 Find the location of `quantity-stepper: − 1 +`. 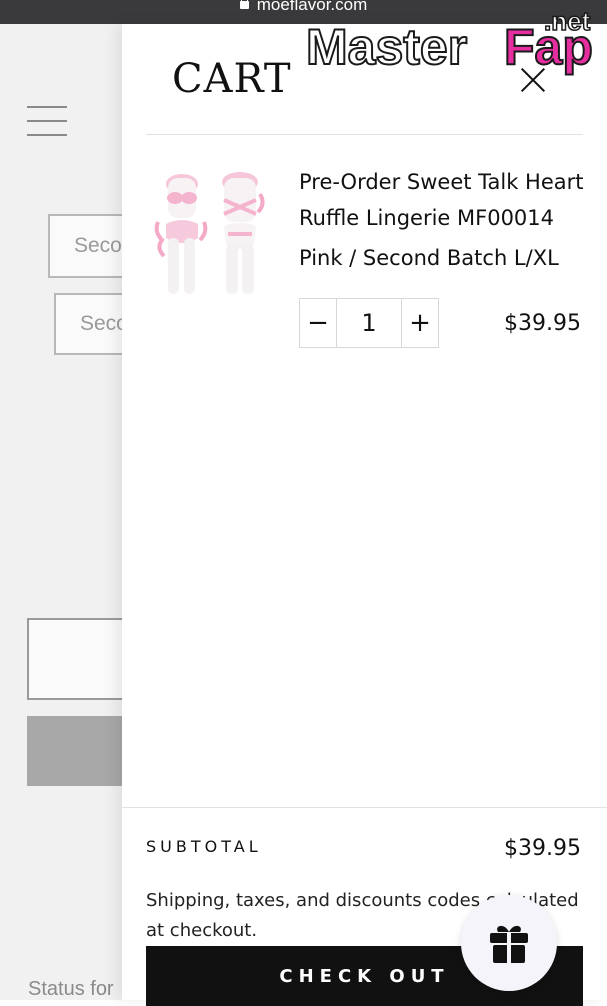

quantity-stepper: − 1 + is located at coordinates (369, 323).